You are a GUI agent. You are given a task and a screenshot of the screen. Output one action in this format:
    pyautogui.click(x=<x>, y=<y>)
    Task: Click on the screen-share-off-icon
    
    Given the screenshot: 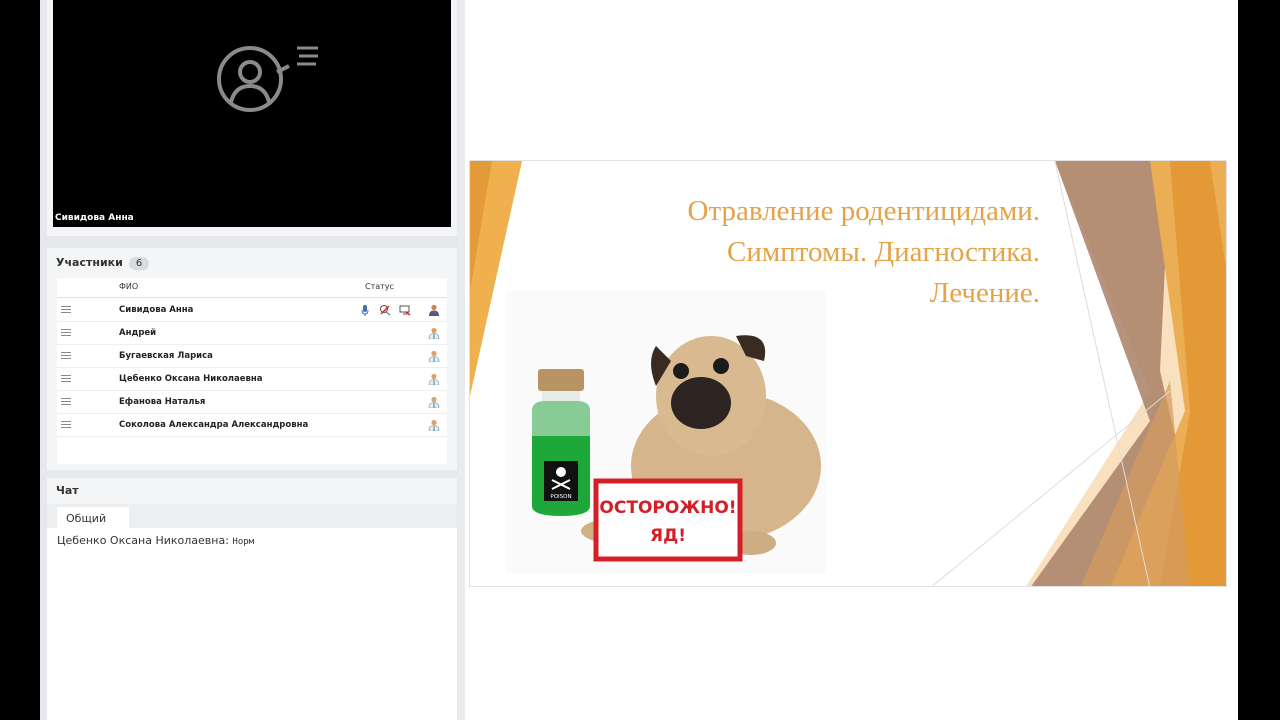 What is the action you would take?
    pyautogui.click(x=405, y=310)
    